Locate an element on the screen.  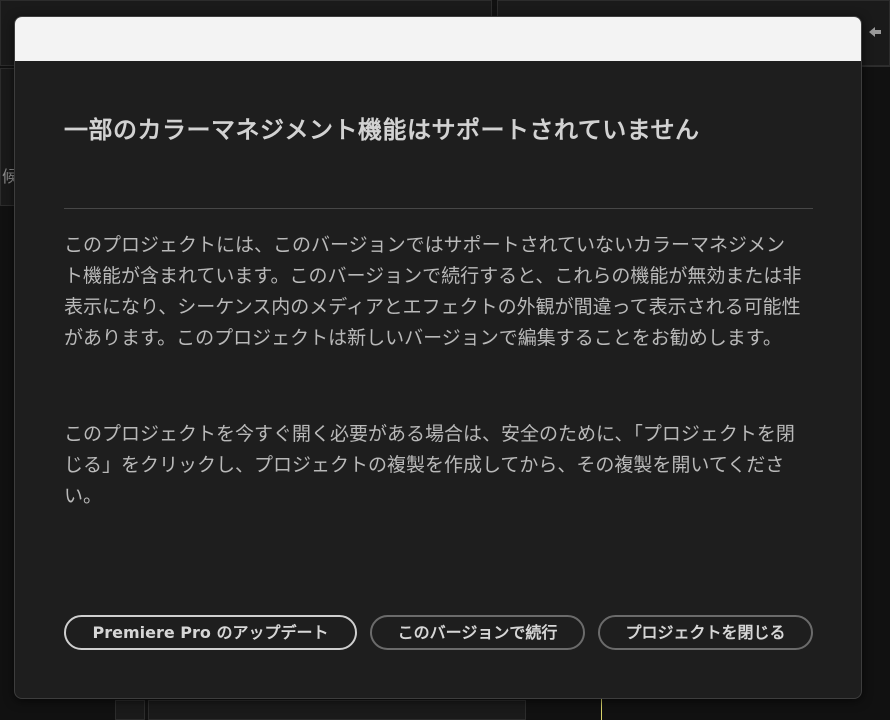
close-project-button: プロジェクトを閉じる is located at coordinates (705, 632).